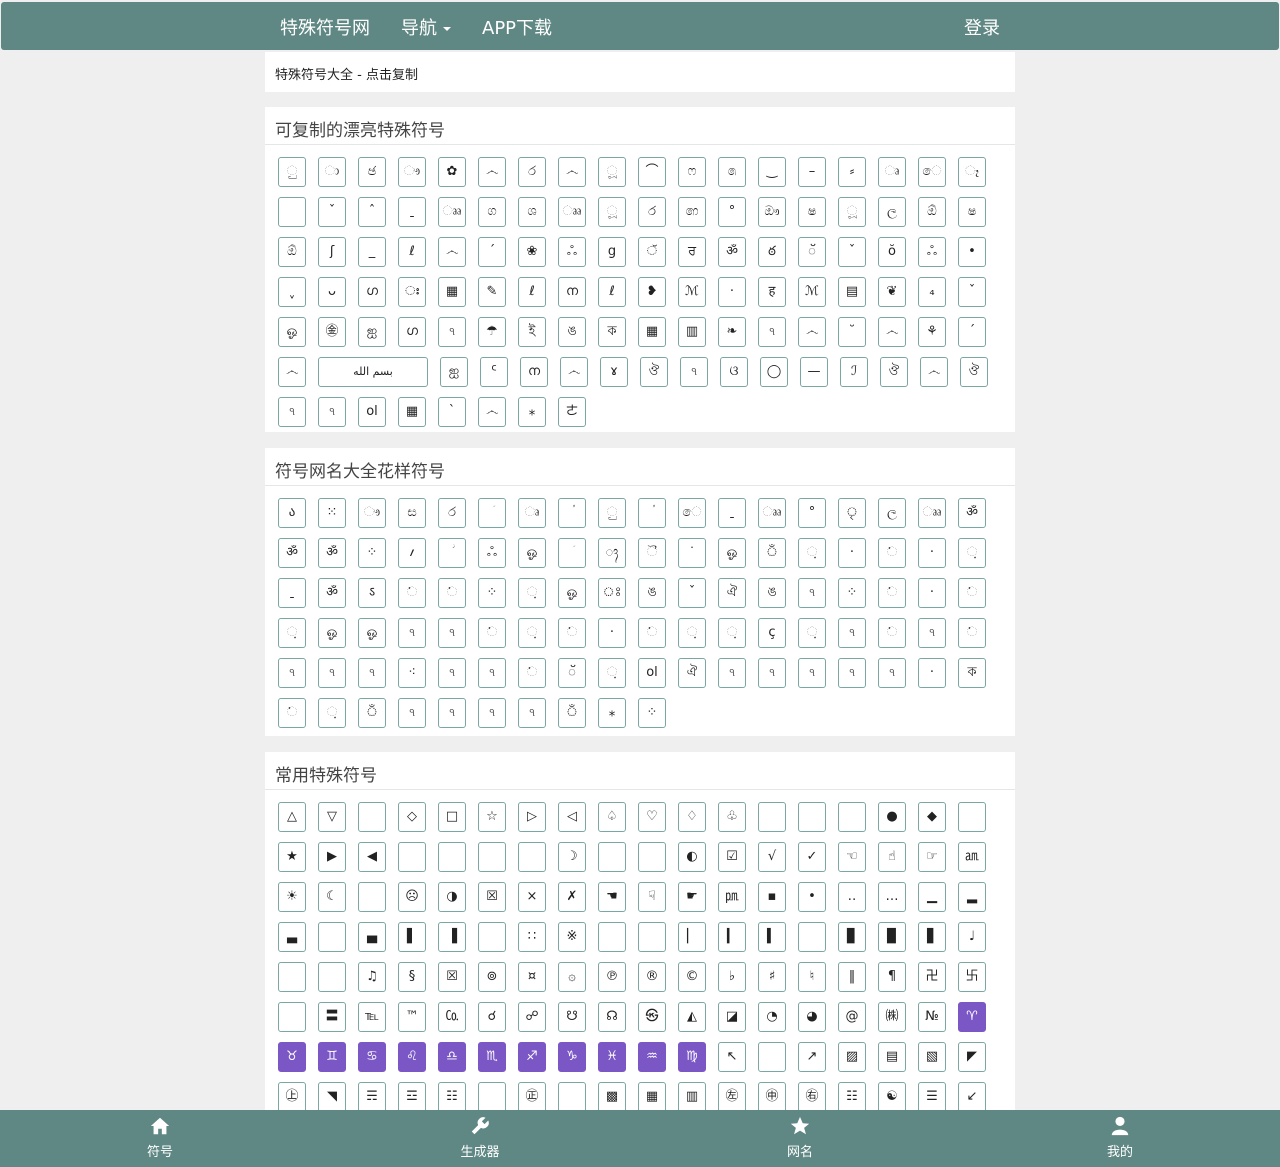  I want to click on symbol-button: ල, so click(892, 212).